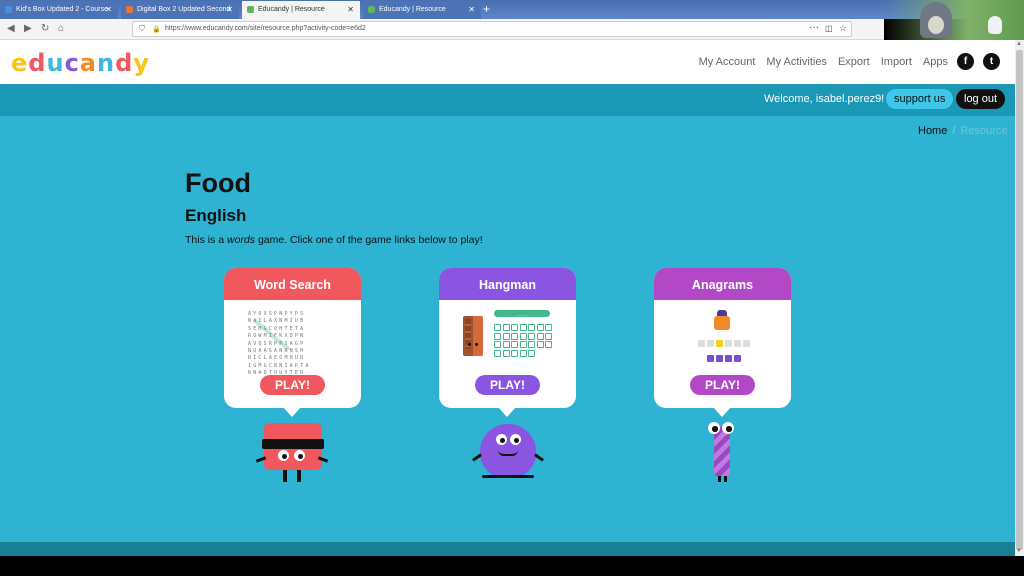 This screenshot has width=1024, height=576. I want to click on game-card-hangman: Hangman _ _ _ PLAY!, so click(507, 342).